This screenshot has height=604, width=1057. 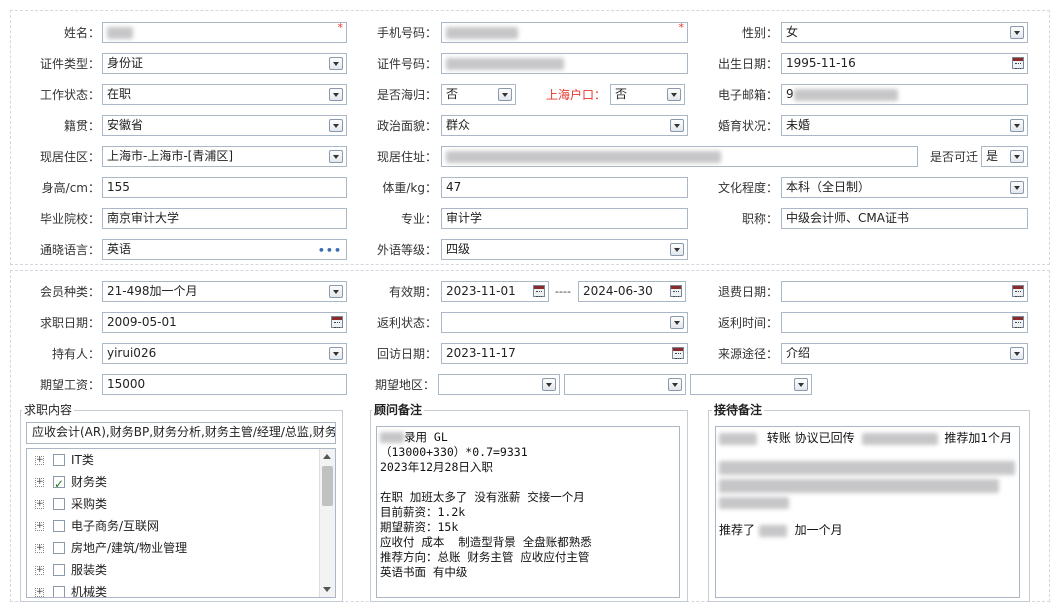 I want to click on job-summary-input: 应收会计(AR),财务BP,财务分析,财务主管/经理/总监,财务, so click(x=181, y=433).